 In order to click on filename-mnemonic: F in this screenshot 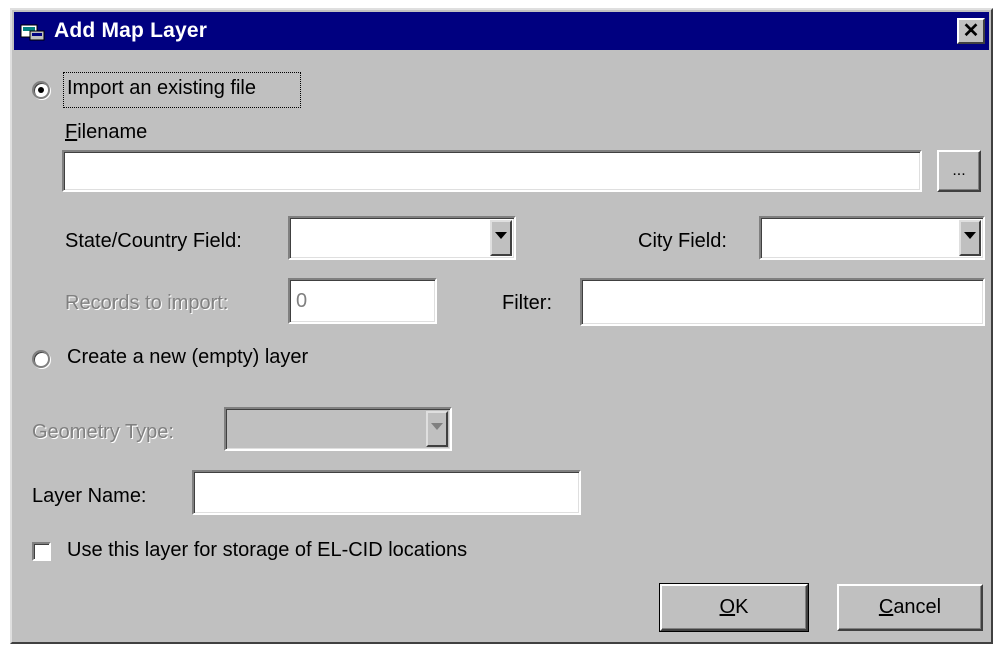, I will do `click(71, 132)`.